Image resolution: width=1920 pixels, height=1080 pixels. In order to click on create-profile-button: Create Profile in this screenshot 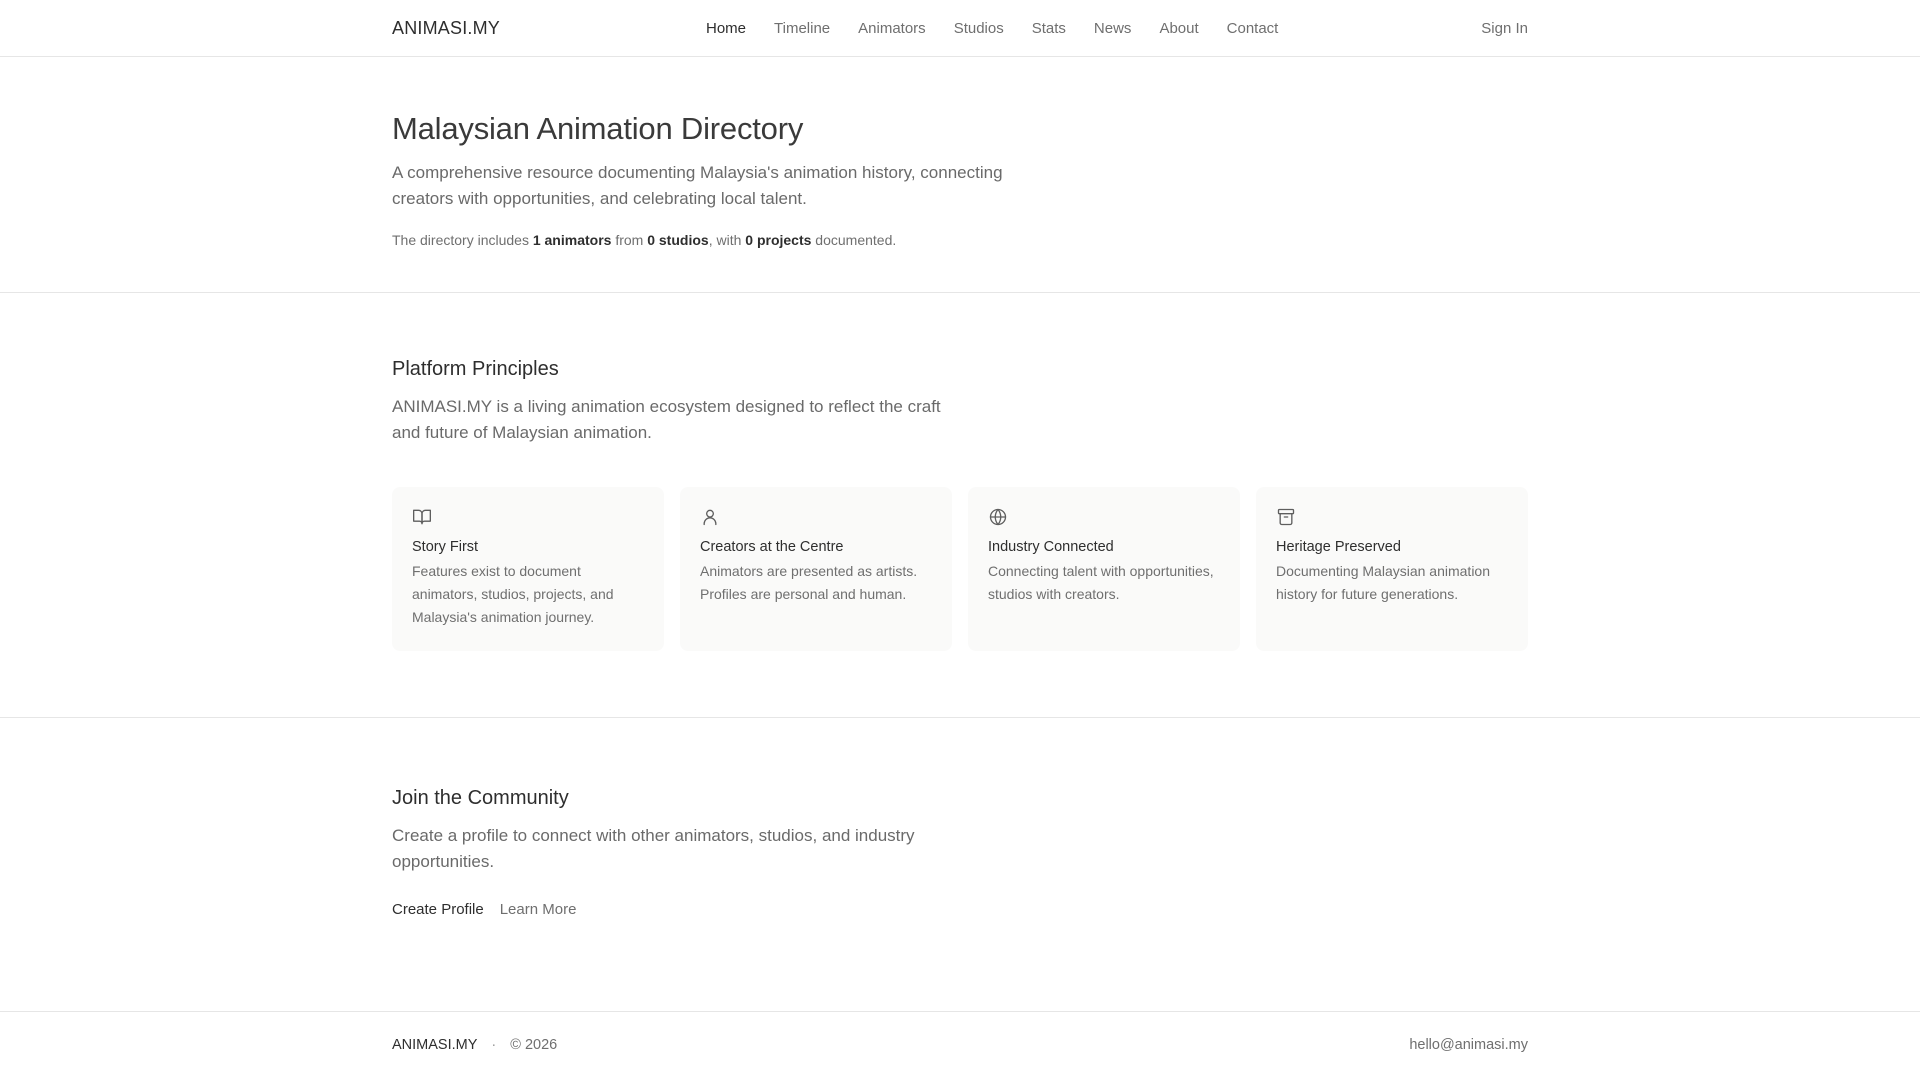, I will do `click(438, 909)`.